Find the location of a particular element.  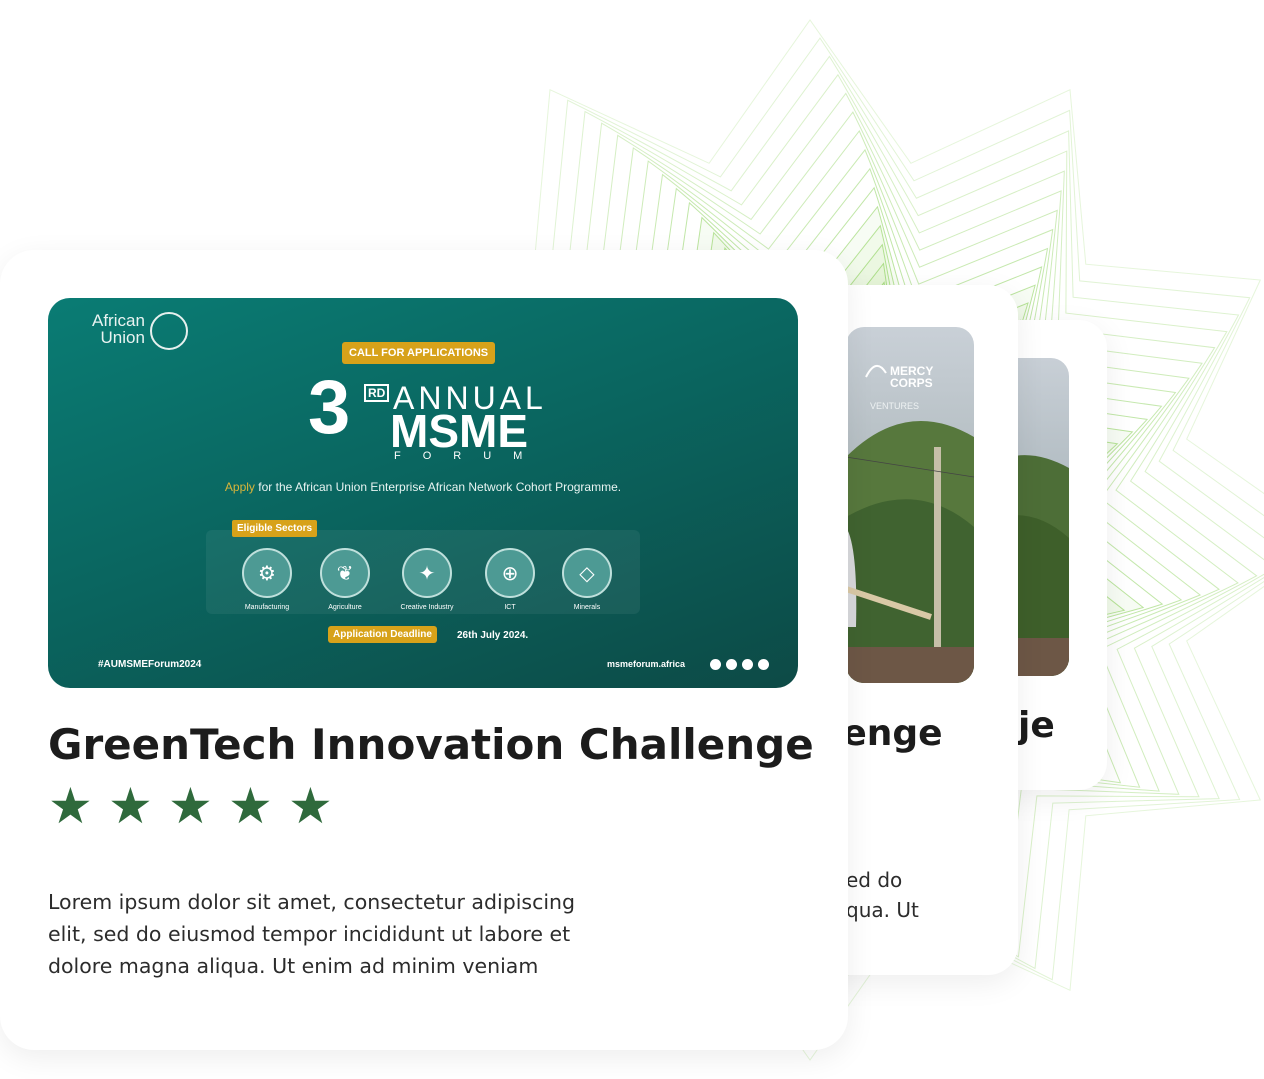

website-link: msmeforum.africa is located at coordinates (646, 664).